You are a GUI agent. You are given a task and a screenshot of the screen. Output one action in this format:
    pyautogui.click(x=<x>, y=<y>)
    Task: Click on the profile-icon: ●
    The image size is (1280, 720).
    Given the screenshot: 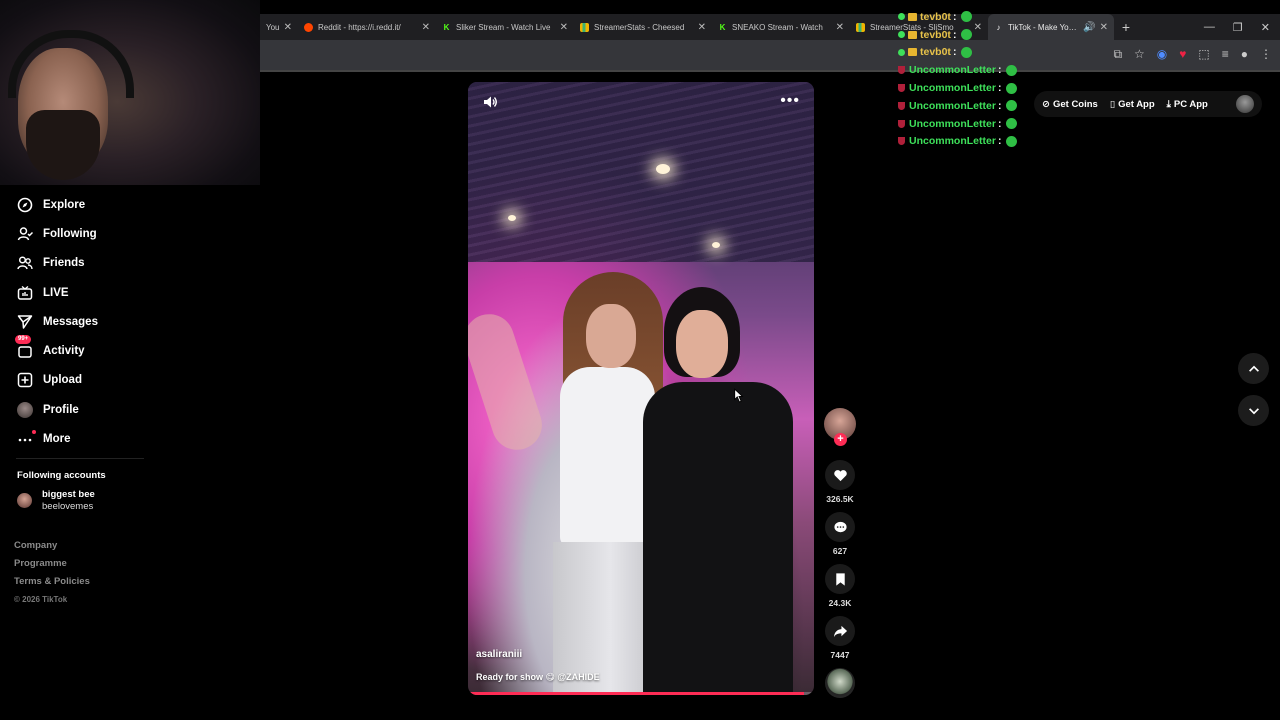 What is the action you would take?
    pyautogui.click(x=1244, y=54)
    